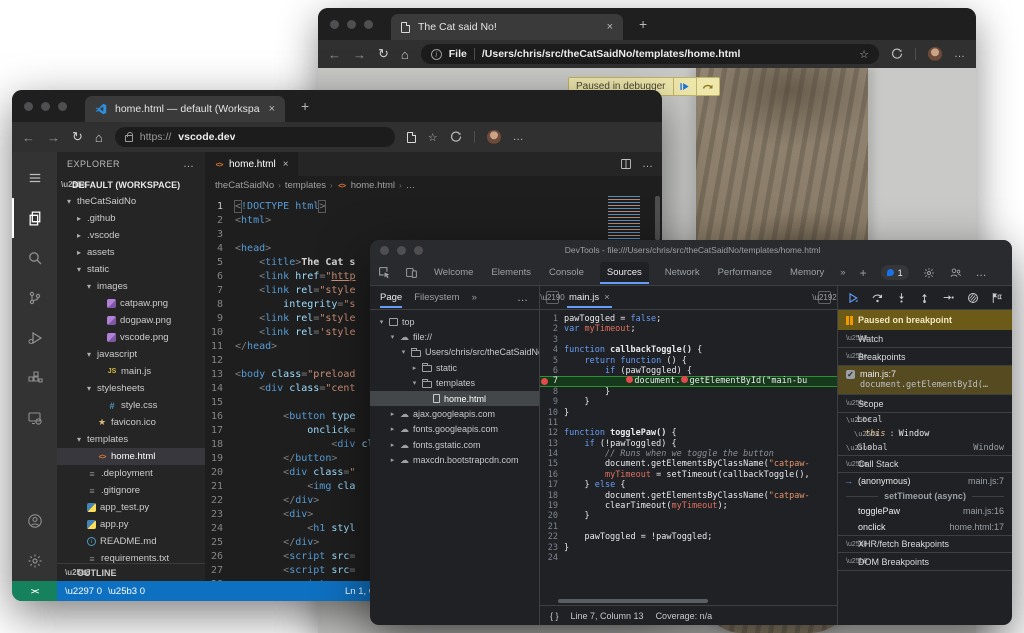 This screenshot has height=633, width=1024. Describe the element at coordinates (552, 537) in the screenshot. I see `line-number: 22` at that location.